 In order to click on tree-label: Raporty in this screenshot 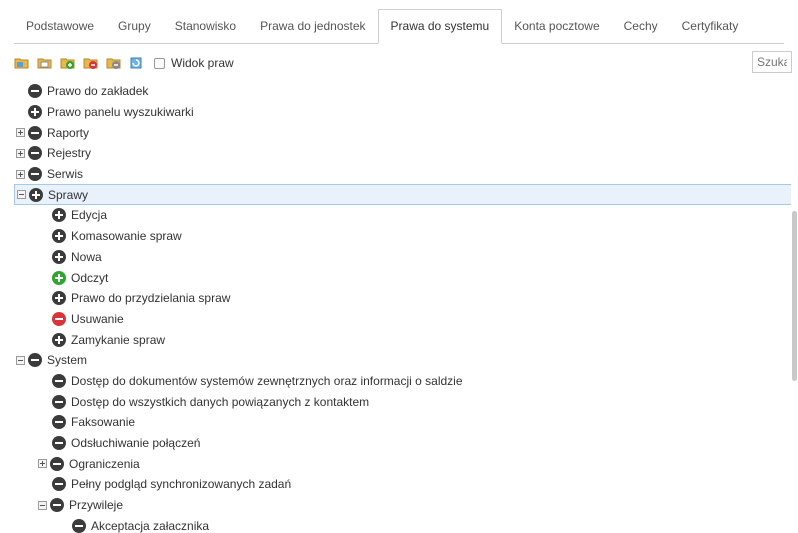, I will do `click(68, 132)`.